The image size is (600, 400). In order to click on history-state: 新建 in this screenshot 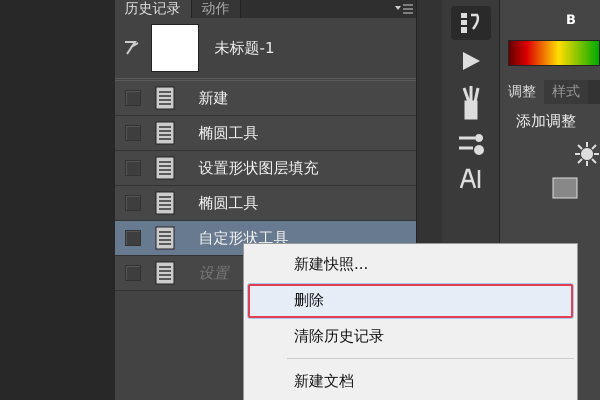, I will do `click(265, 98)`.